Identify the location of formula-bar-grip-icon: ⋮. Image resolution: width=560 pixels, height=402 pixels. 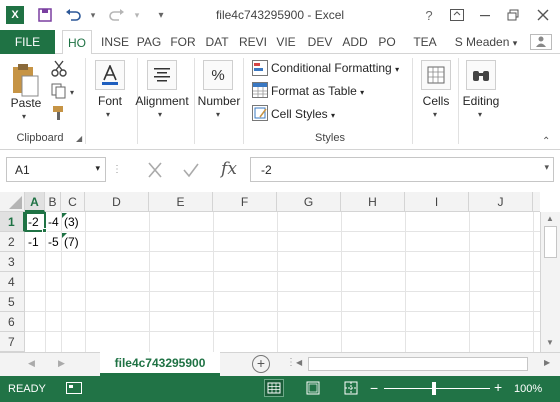
(117, 170).